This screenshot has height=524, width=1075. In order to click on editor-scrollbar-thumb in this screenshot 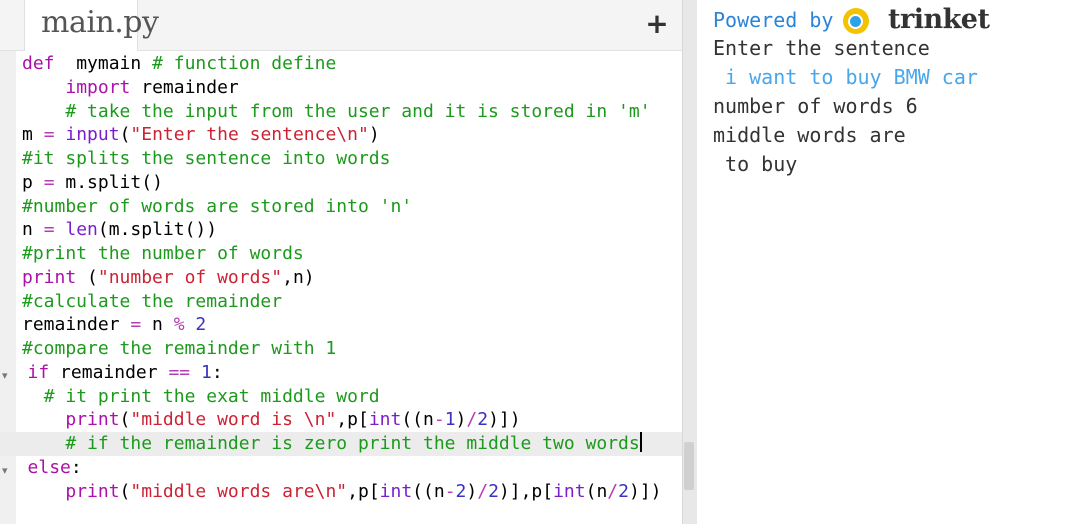, I will do `click(689, 466)`.